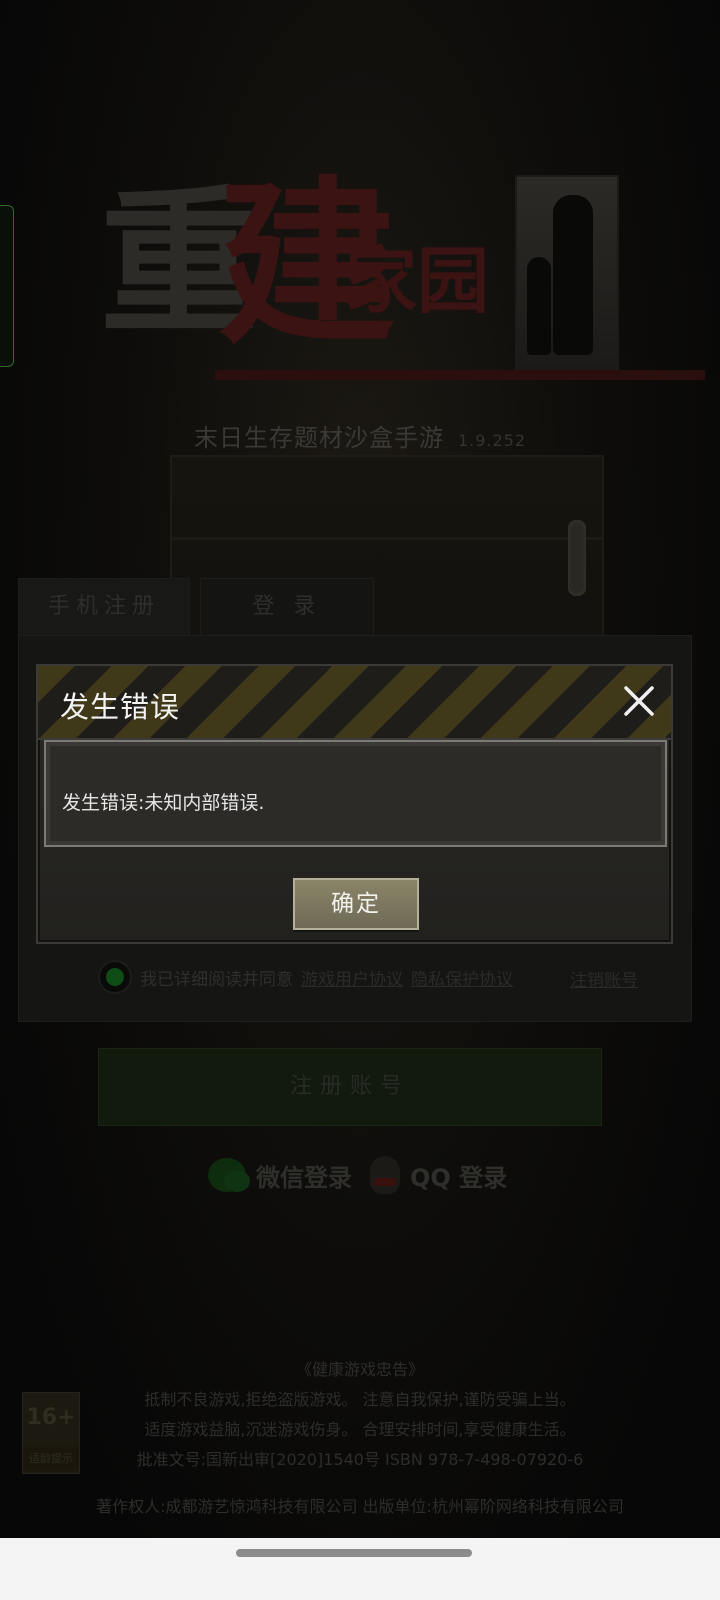  Describe the element at coordinates (352, 977) in the screenshot. I see `user-agreement-link: 游戏用户协议` at that location.